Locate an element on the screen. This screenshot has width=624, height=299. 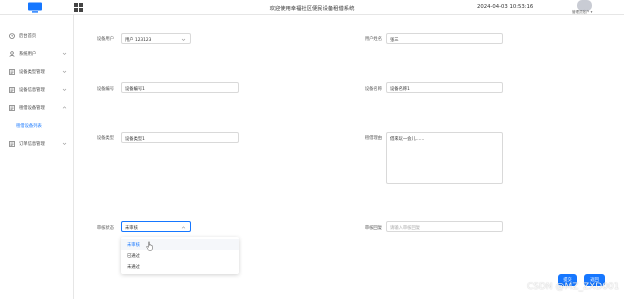
sidebar-item-rental-devices: 租借设备管理 is located at coordinates (37, 108).